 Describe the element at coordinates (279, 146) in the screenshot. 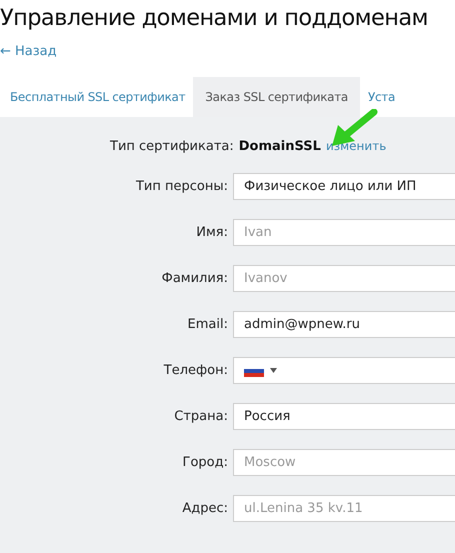

I see `certificate-value: DomainSSL` at that location.